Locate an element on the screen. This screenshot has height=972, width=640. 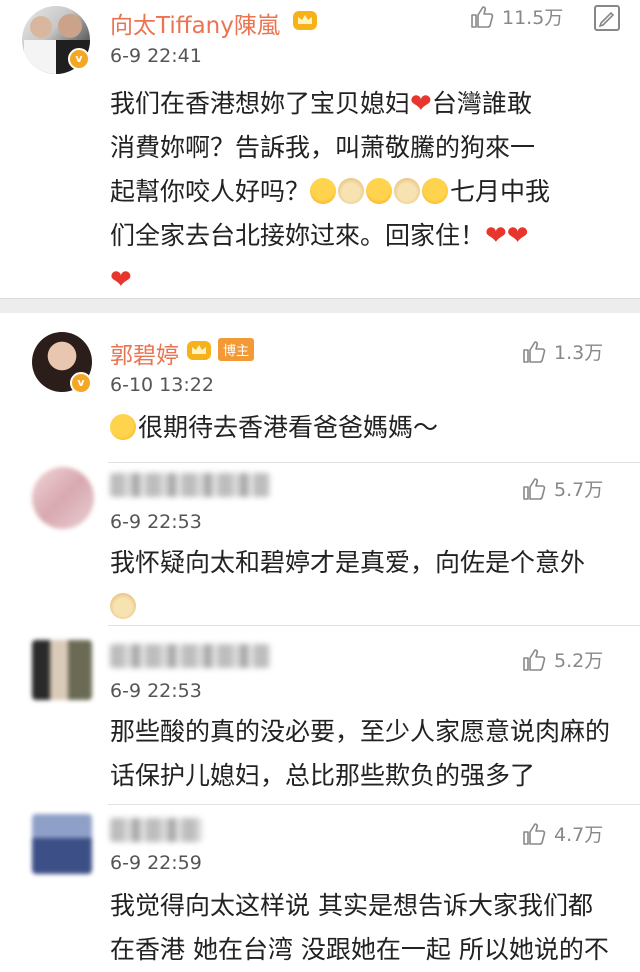
comment-text: 很期待去香港看爸爸媽媽～ is located at coordinates (370, 428).